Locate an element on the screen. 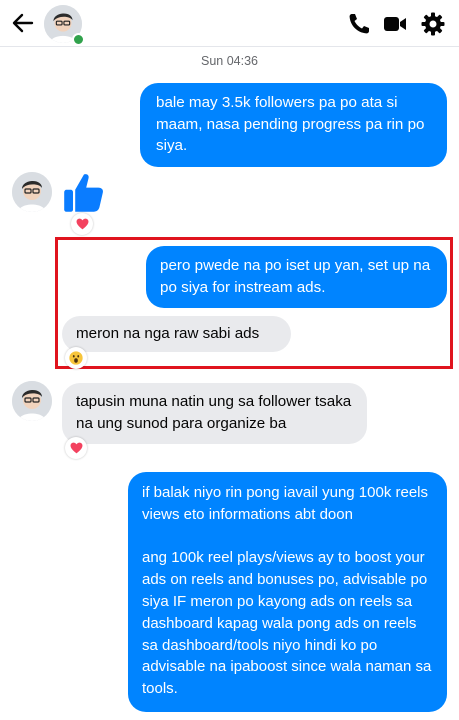  gear-icon is located at coordinates (433, 24).